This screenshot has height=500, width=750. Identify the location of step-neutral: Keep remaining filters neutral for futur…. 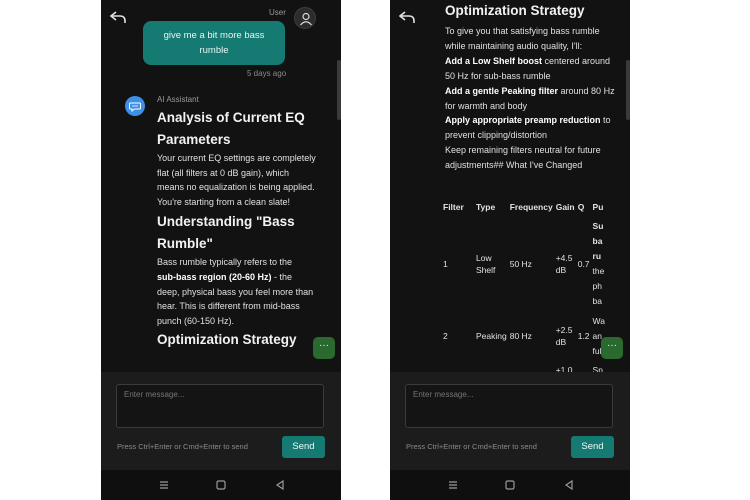
(523, 158).